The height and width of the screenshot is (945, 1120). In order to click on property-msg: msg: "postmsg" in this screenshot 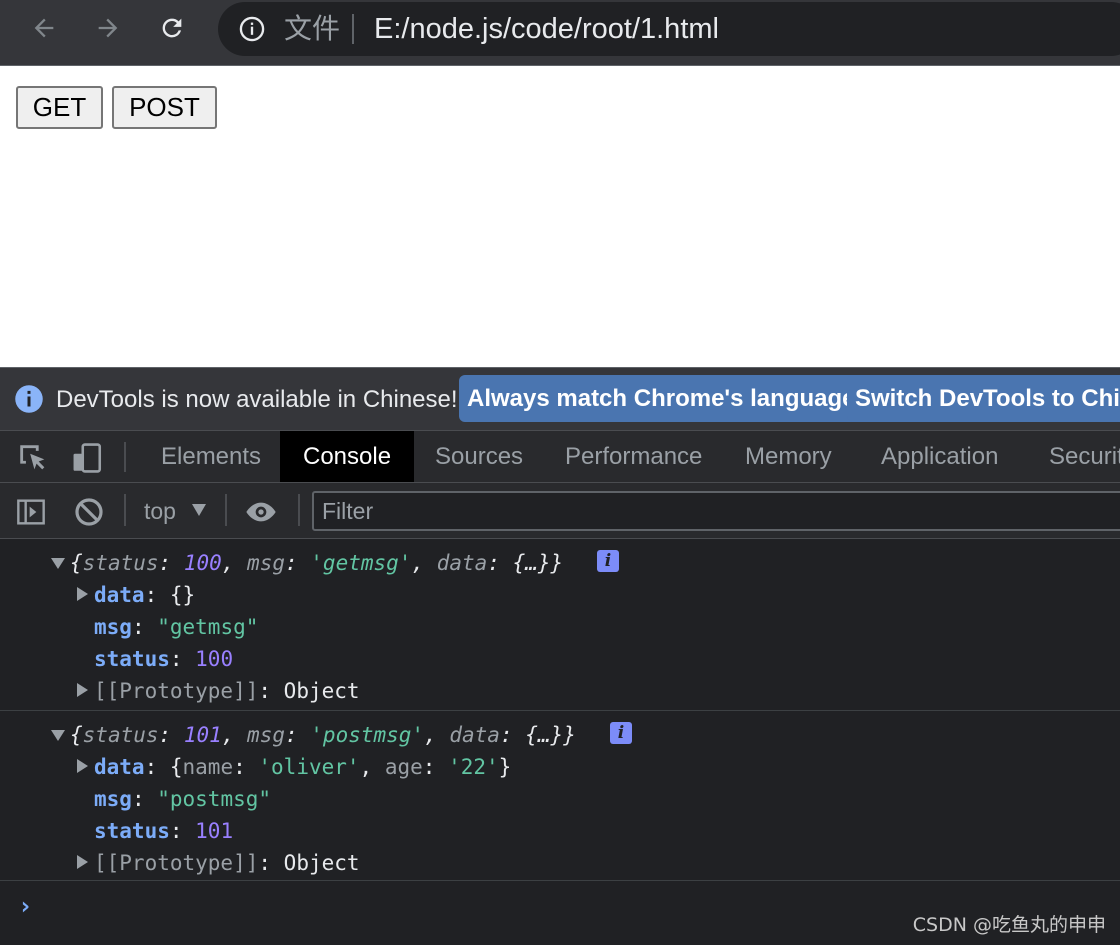, I will do `click(183, 799)`.